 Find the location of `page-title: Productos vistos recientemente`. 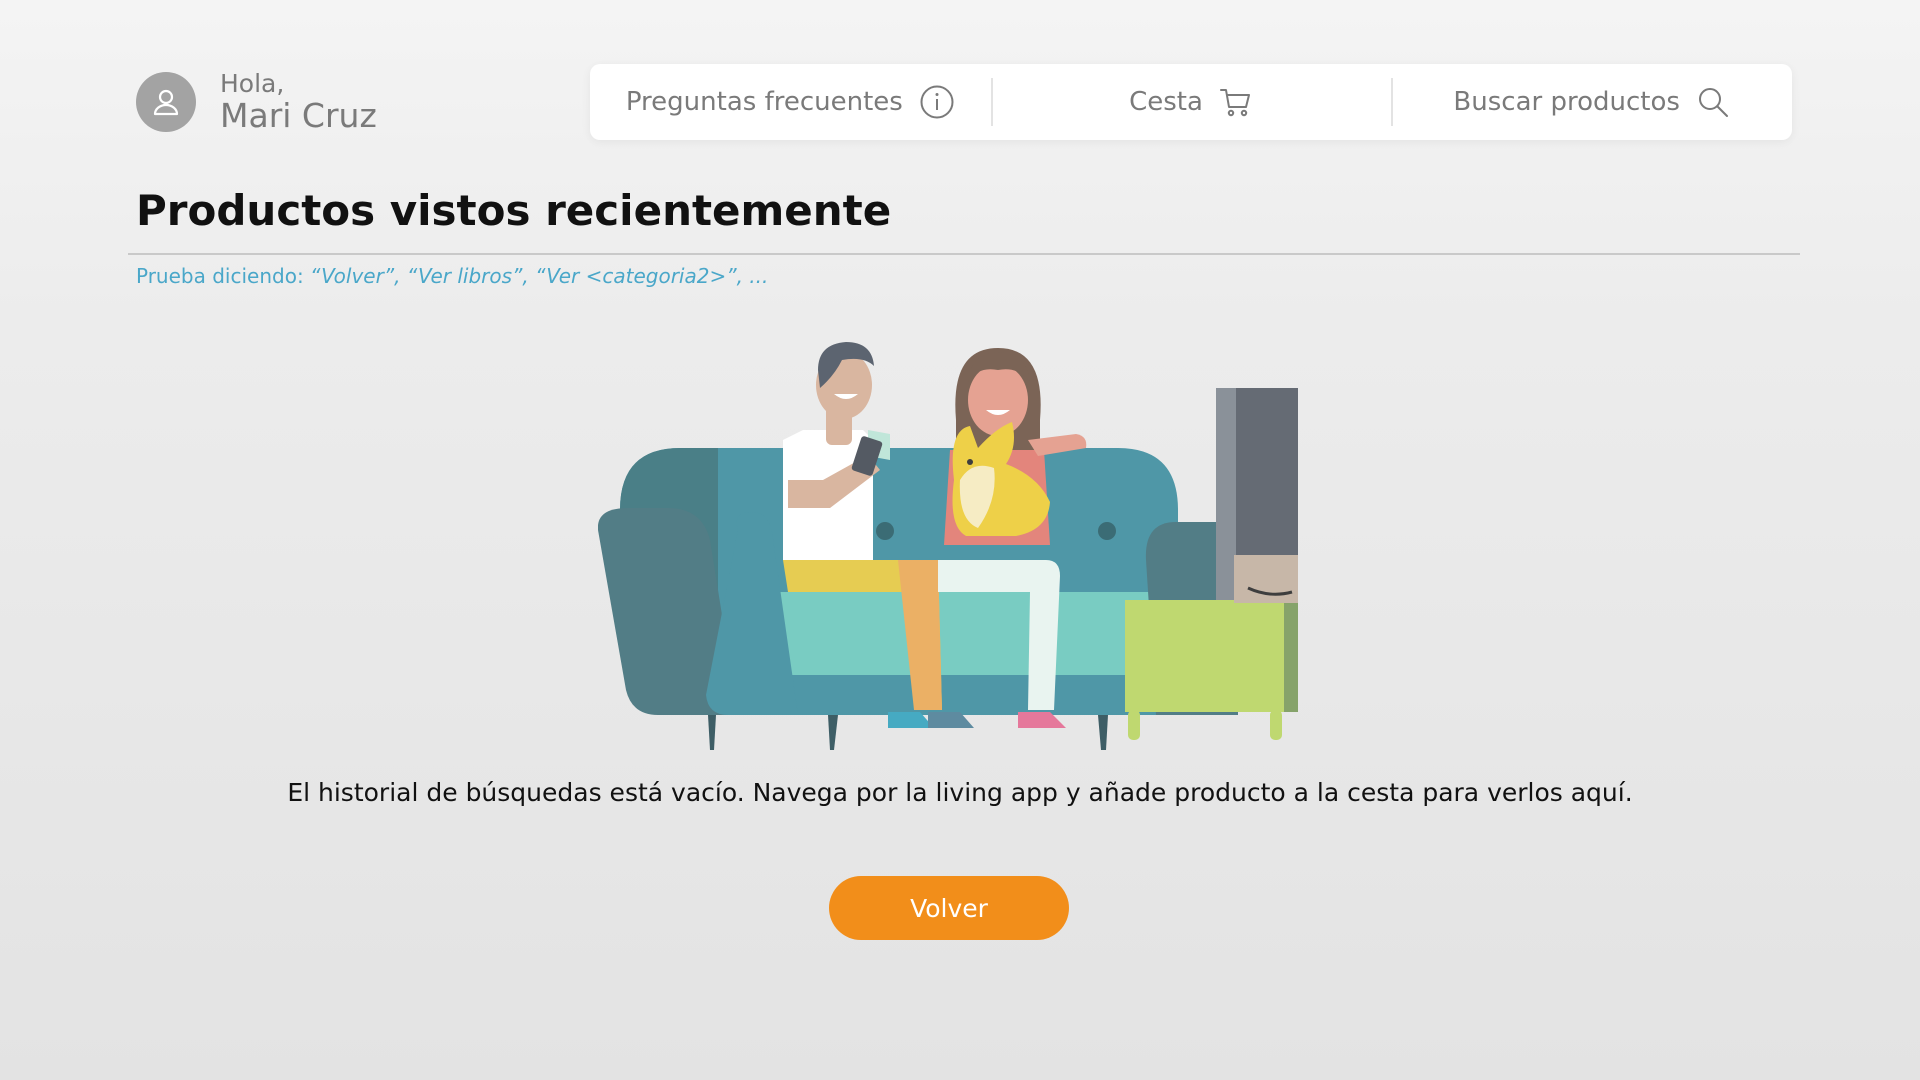

page-title: Productos vistos recientemente is located at coordinates (514, 210).